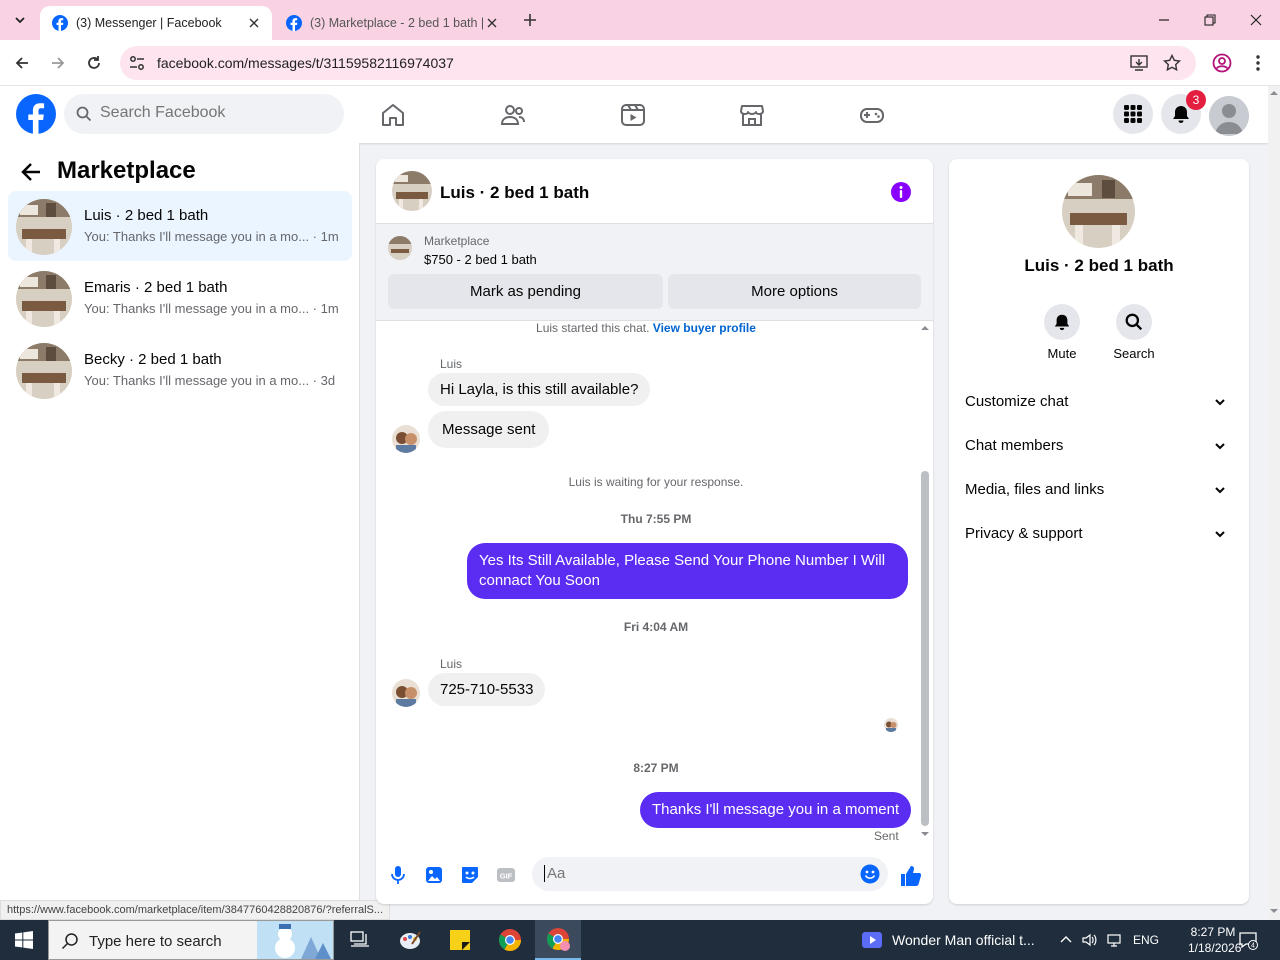  I want to click on mute-label: Mute, so click(1062, 353).